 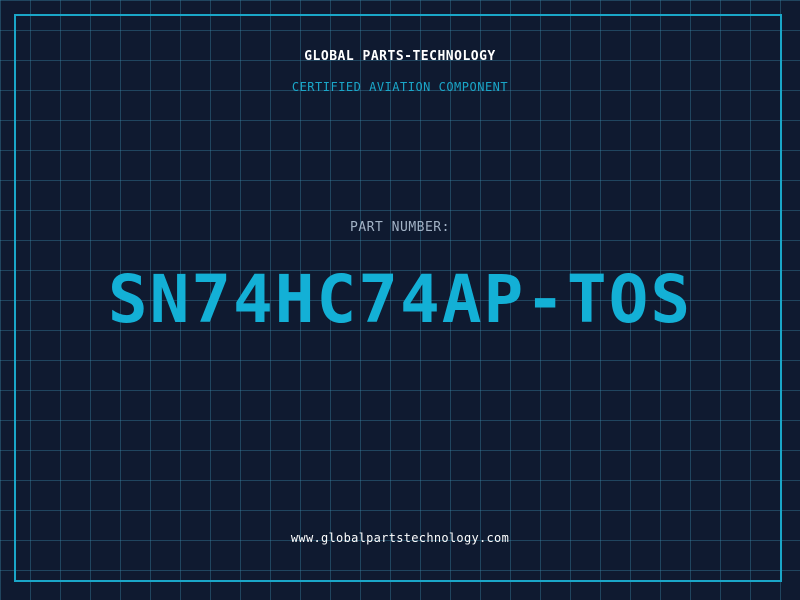 I want to click on part-number-label: PART NUMBER:, so click(x=400, y=227).